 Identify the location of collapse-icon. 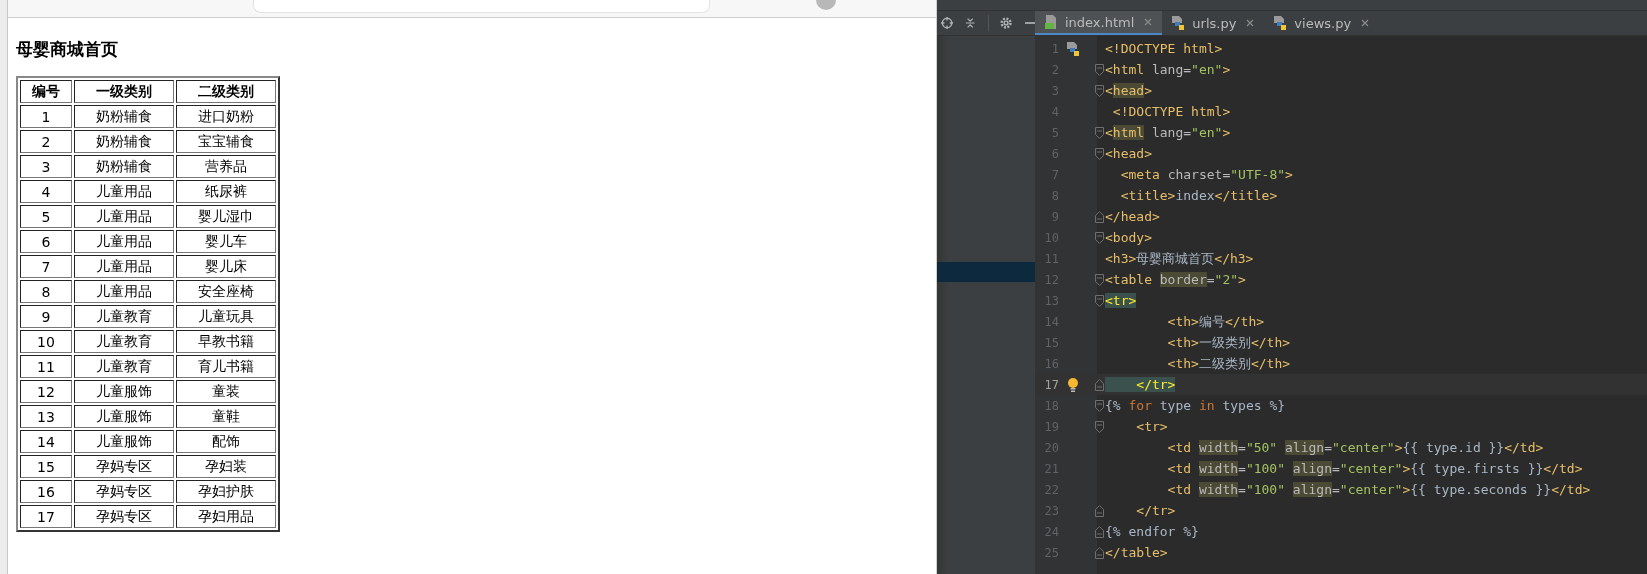
(970, 23).